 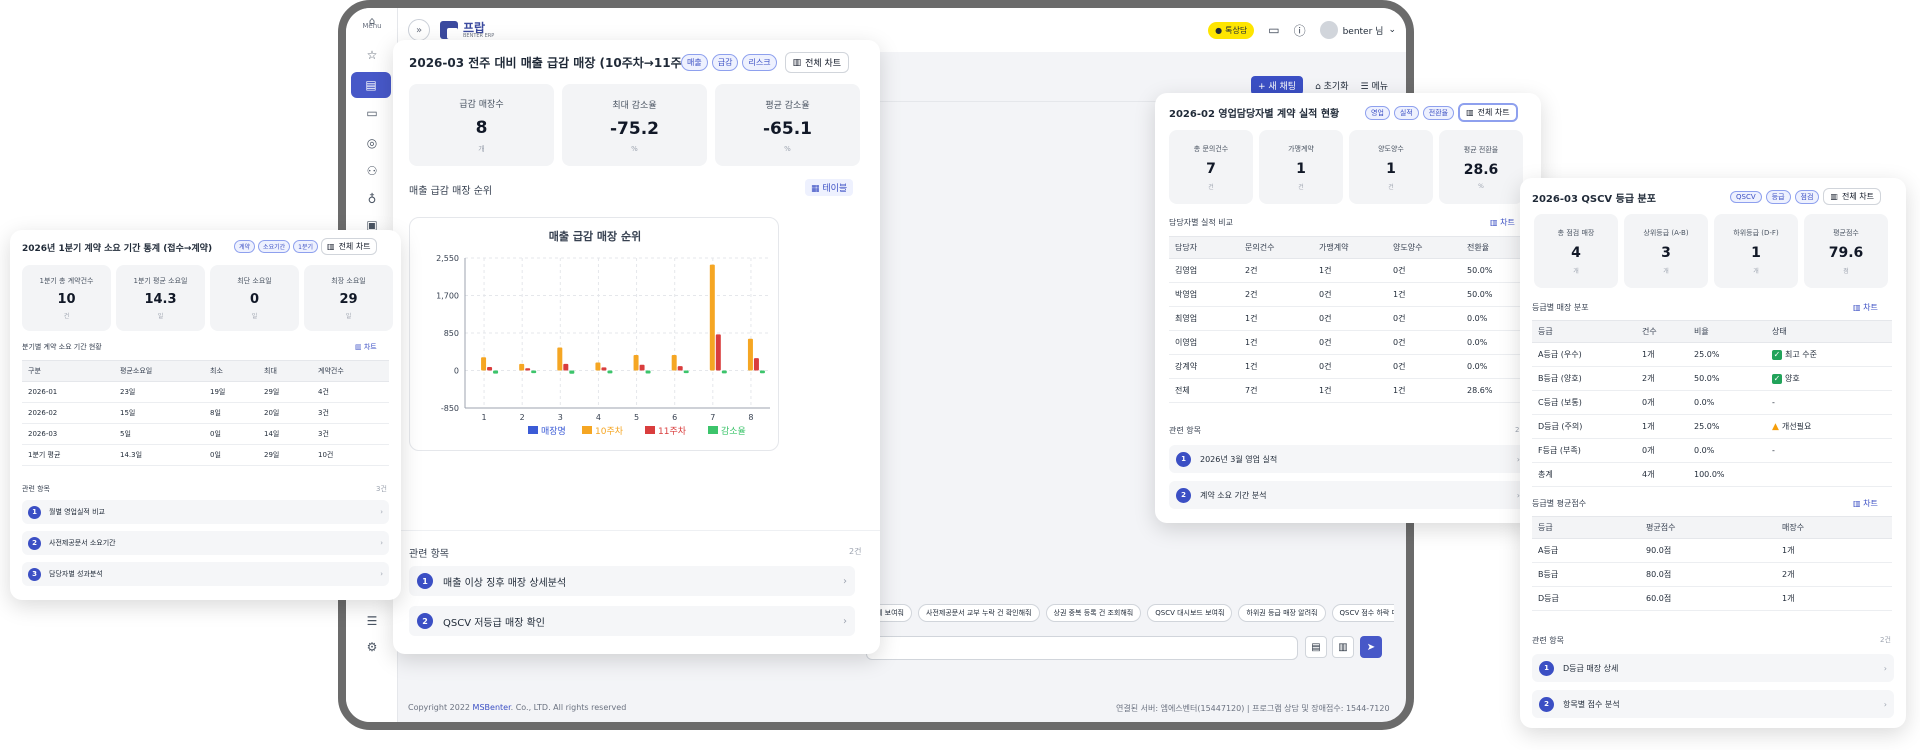 What do you see at coordinates (1093, 613) in the screenshot?
I see `suggestion-chip: 상권 중복 등록 건 조회해줘` at bounding box center [1093, 613].